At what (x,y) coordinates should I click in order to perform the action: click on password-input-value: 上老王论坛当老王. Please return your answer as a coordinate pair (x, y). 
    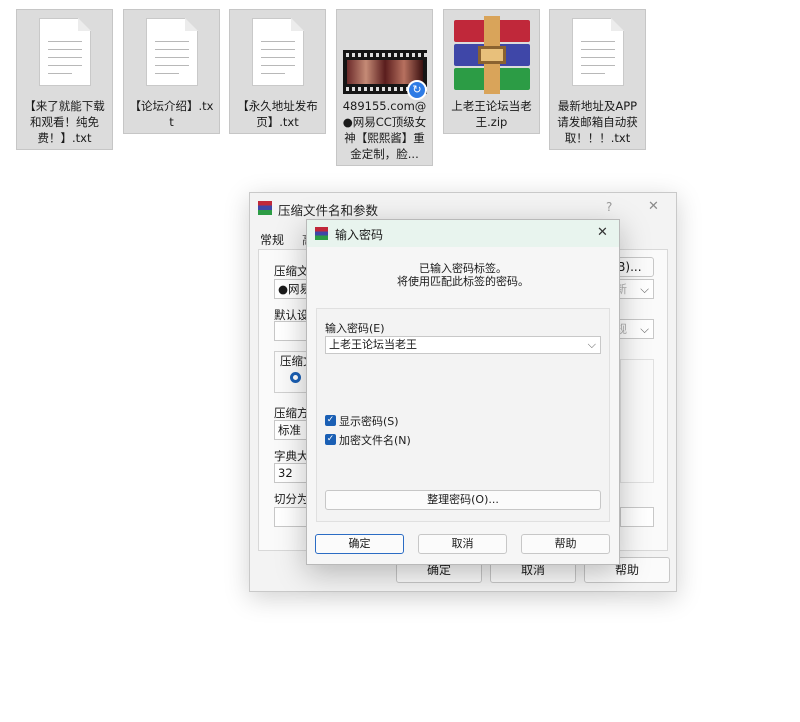
    Looking at the image, I should click on (373, 344).